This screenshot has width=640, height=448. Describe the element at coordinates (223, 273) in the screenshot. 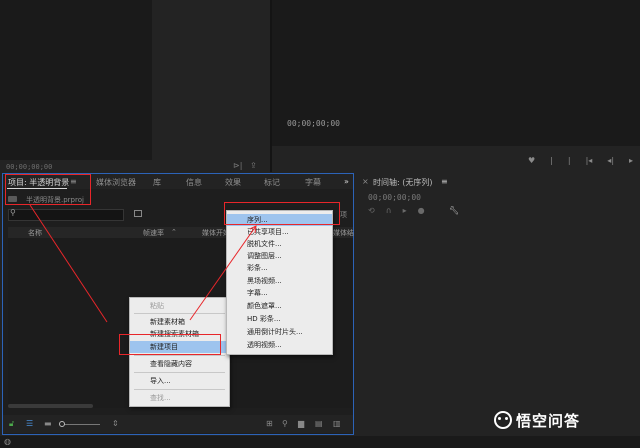

I see `arrow-line-menu-to-sequence` at that location.